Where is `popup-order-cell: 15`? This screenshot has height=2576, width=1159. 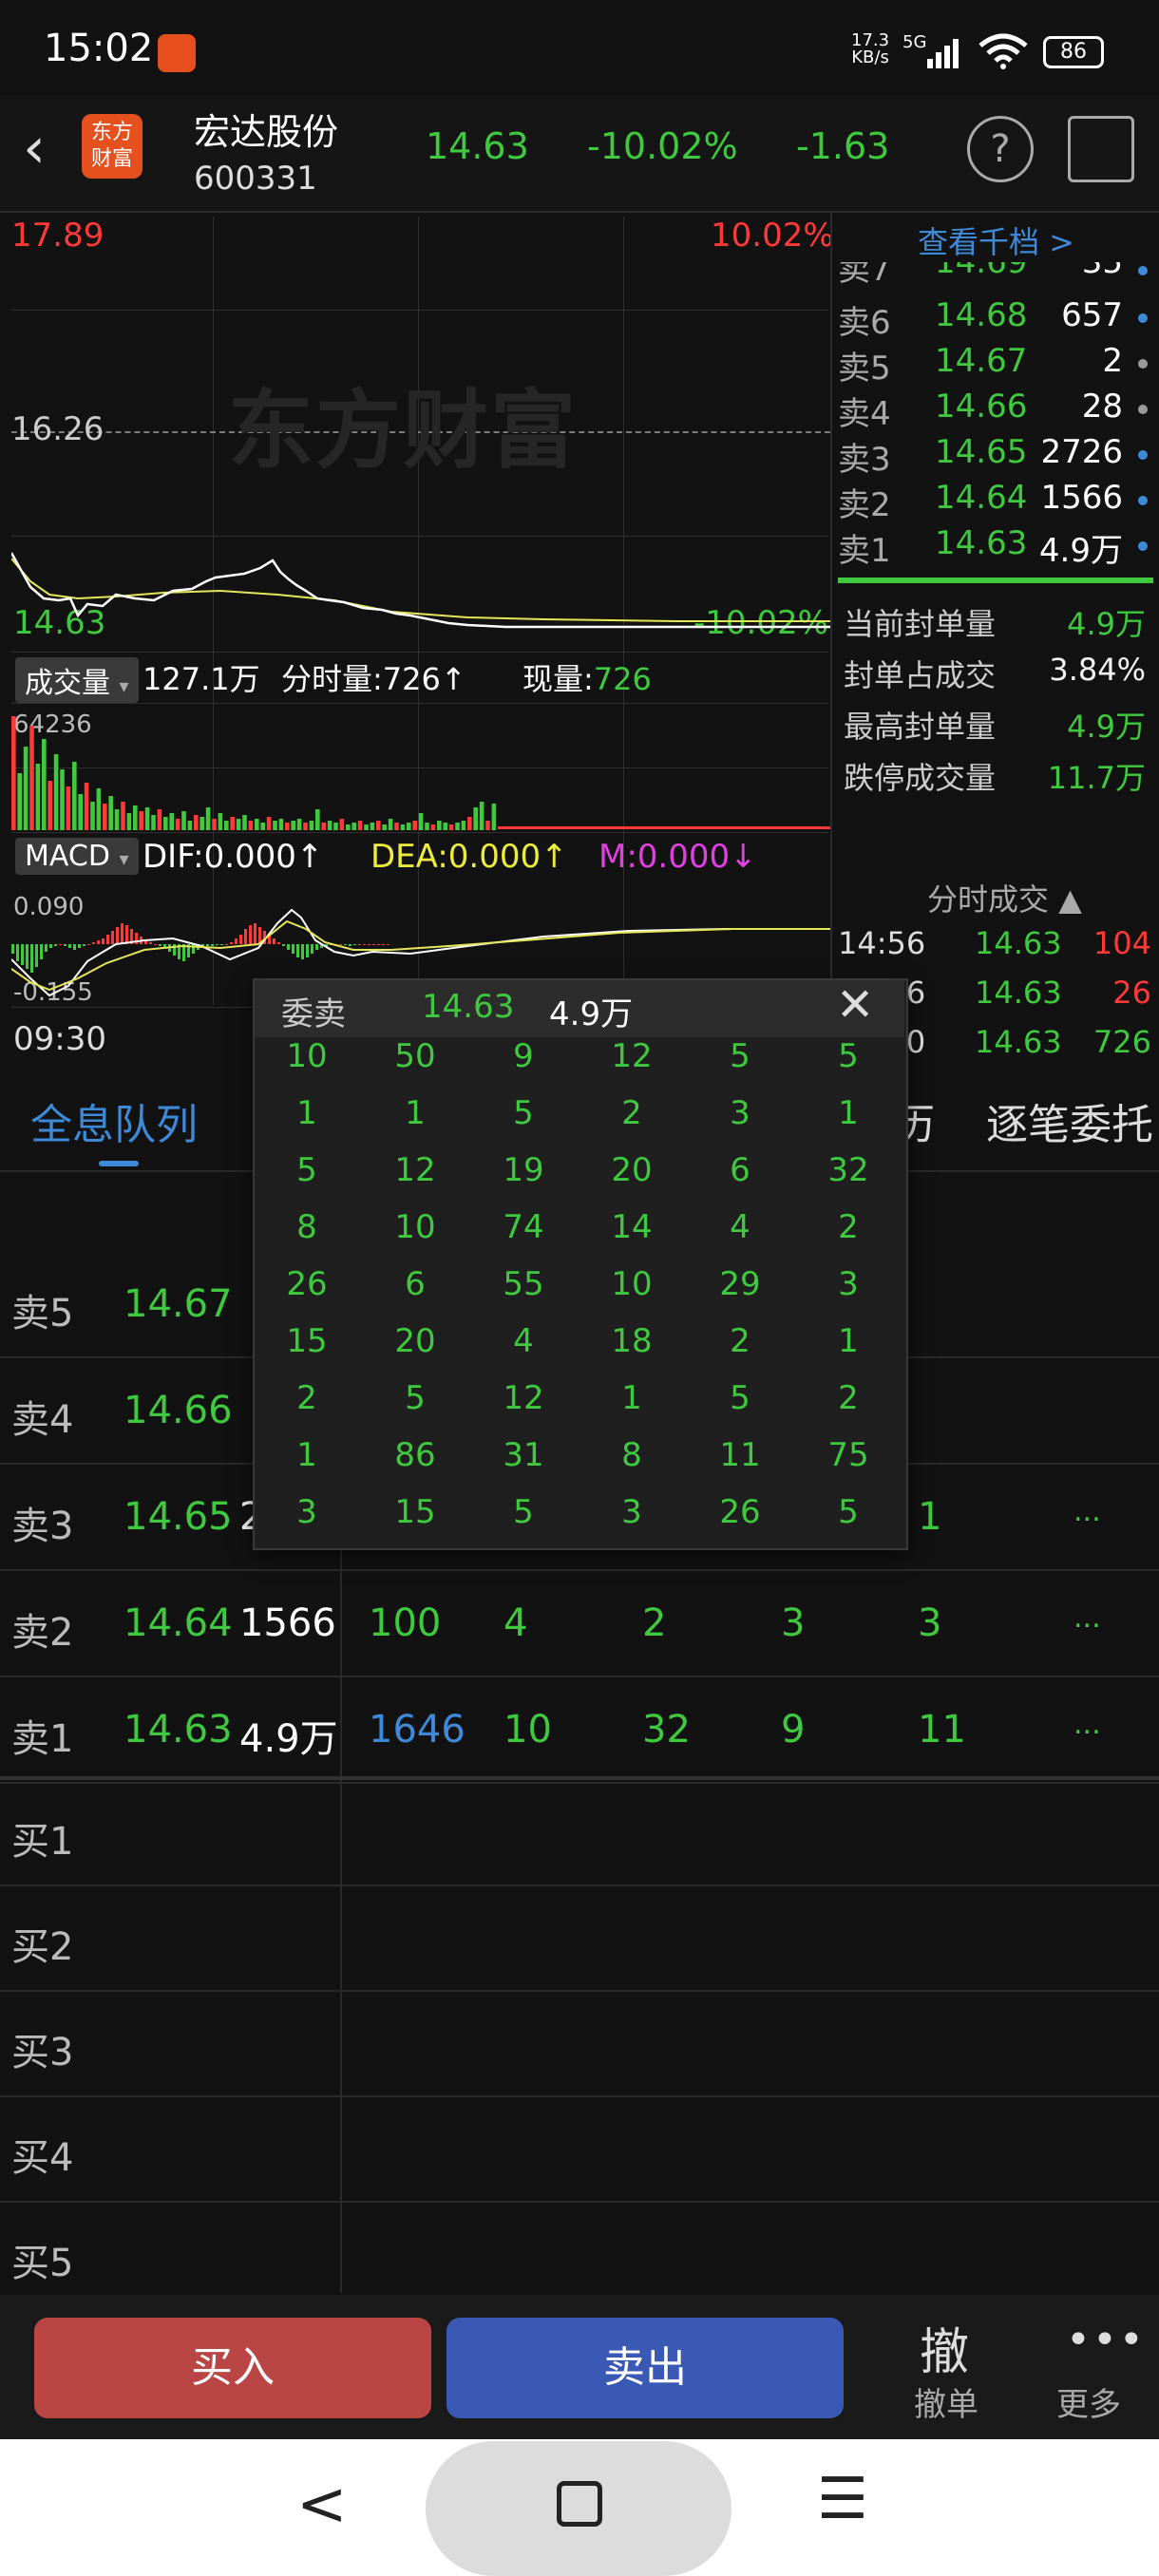 popup-order-cell: 15 is located at coordinates (415, 1512).